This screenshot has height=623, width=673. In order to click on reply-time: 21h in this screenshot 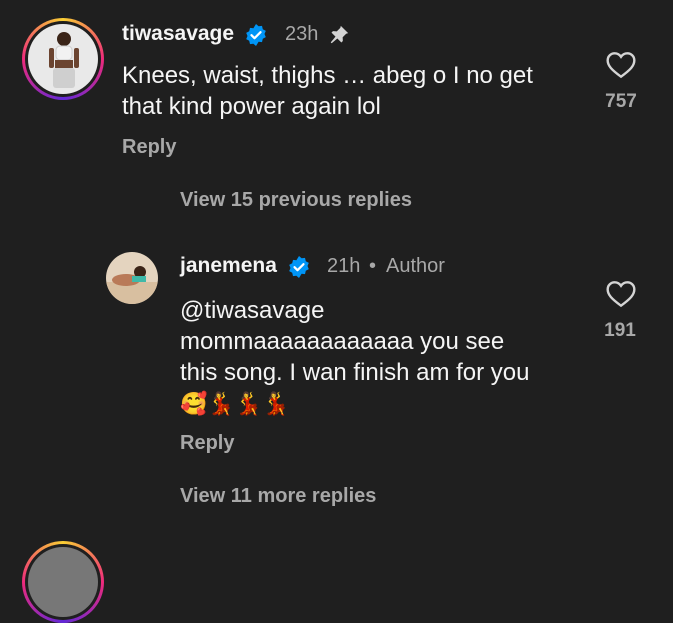, I will do `click(344, 266)`.